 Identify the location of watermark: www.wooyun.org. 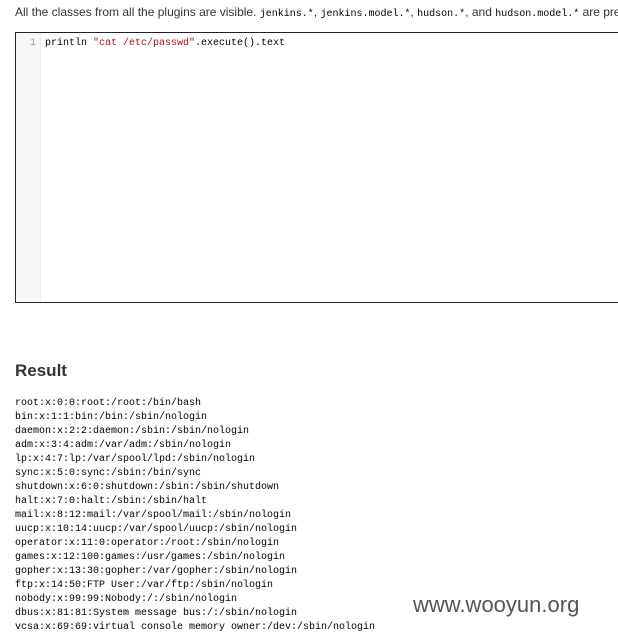
(496, 604).